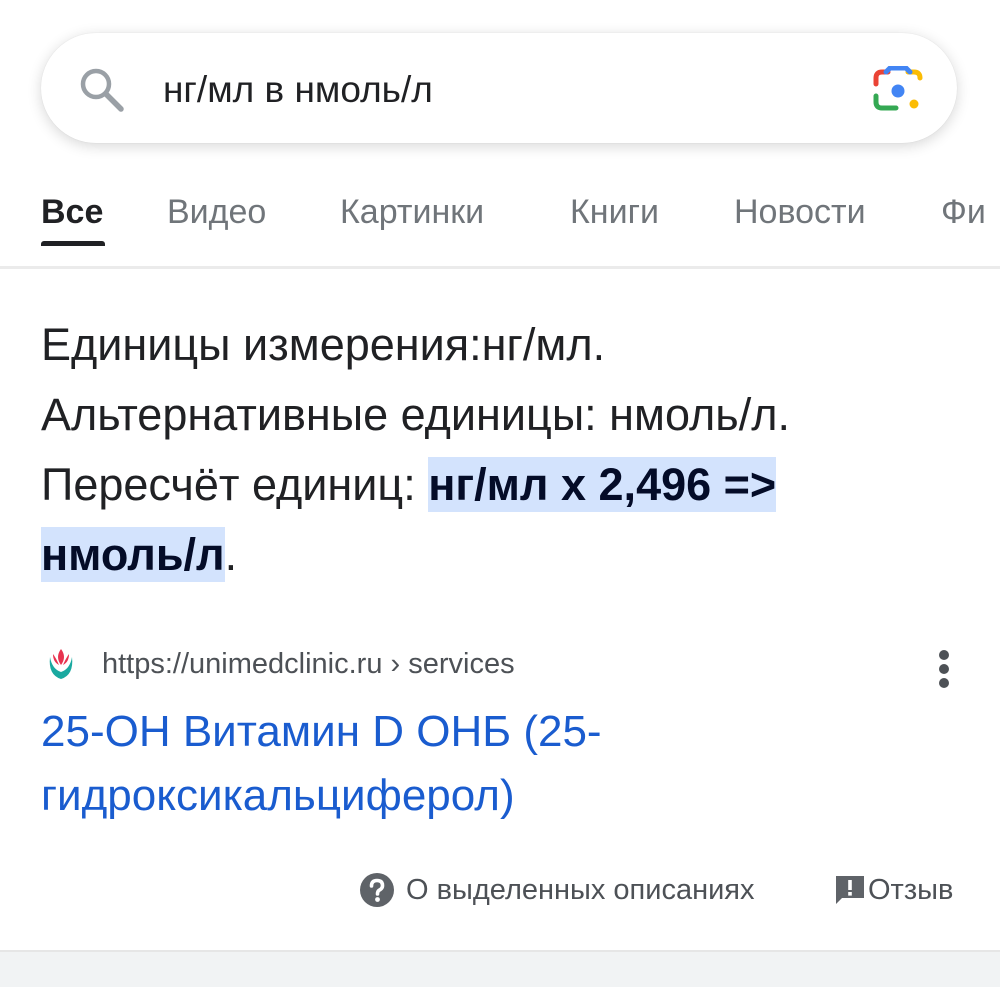 This screenshot has width=1000, height=987. Describe the element at coordinates (491, 796) in the screenshot. I see `result-title-line2: гидроксикальциферол)` at that location.